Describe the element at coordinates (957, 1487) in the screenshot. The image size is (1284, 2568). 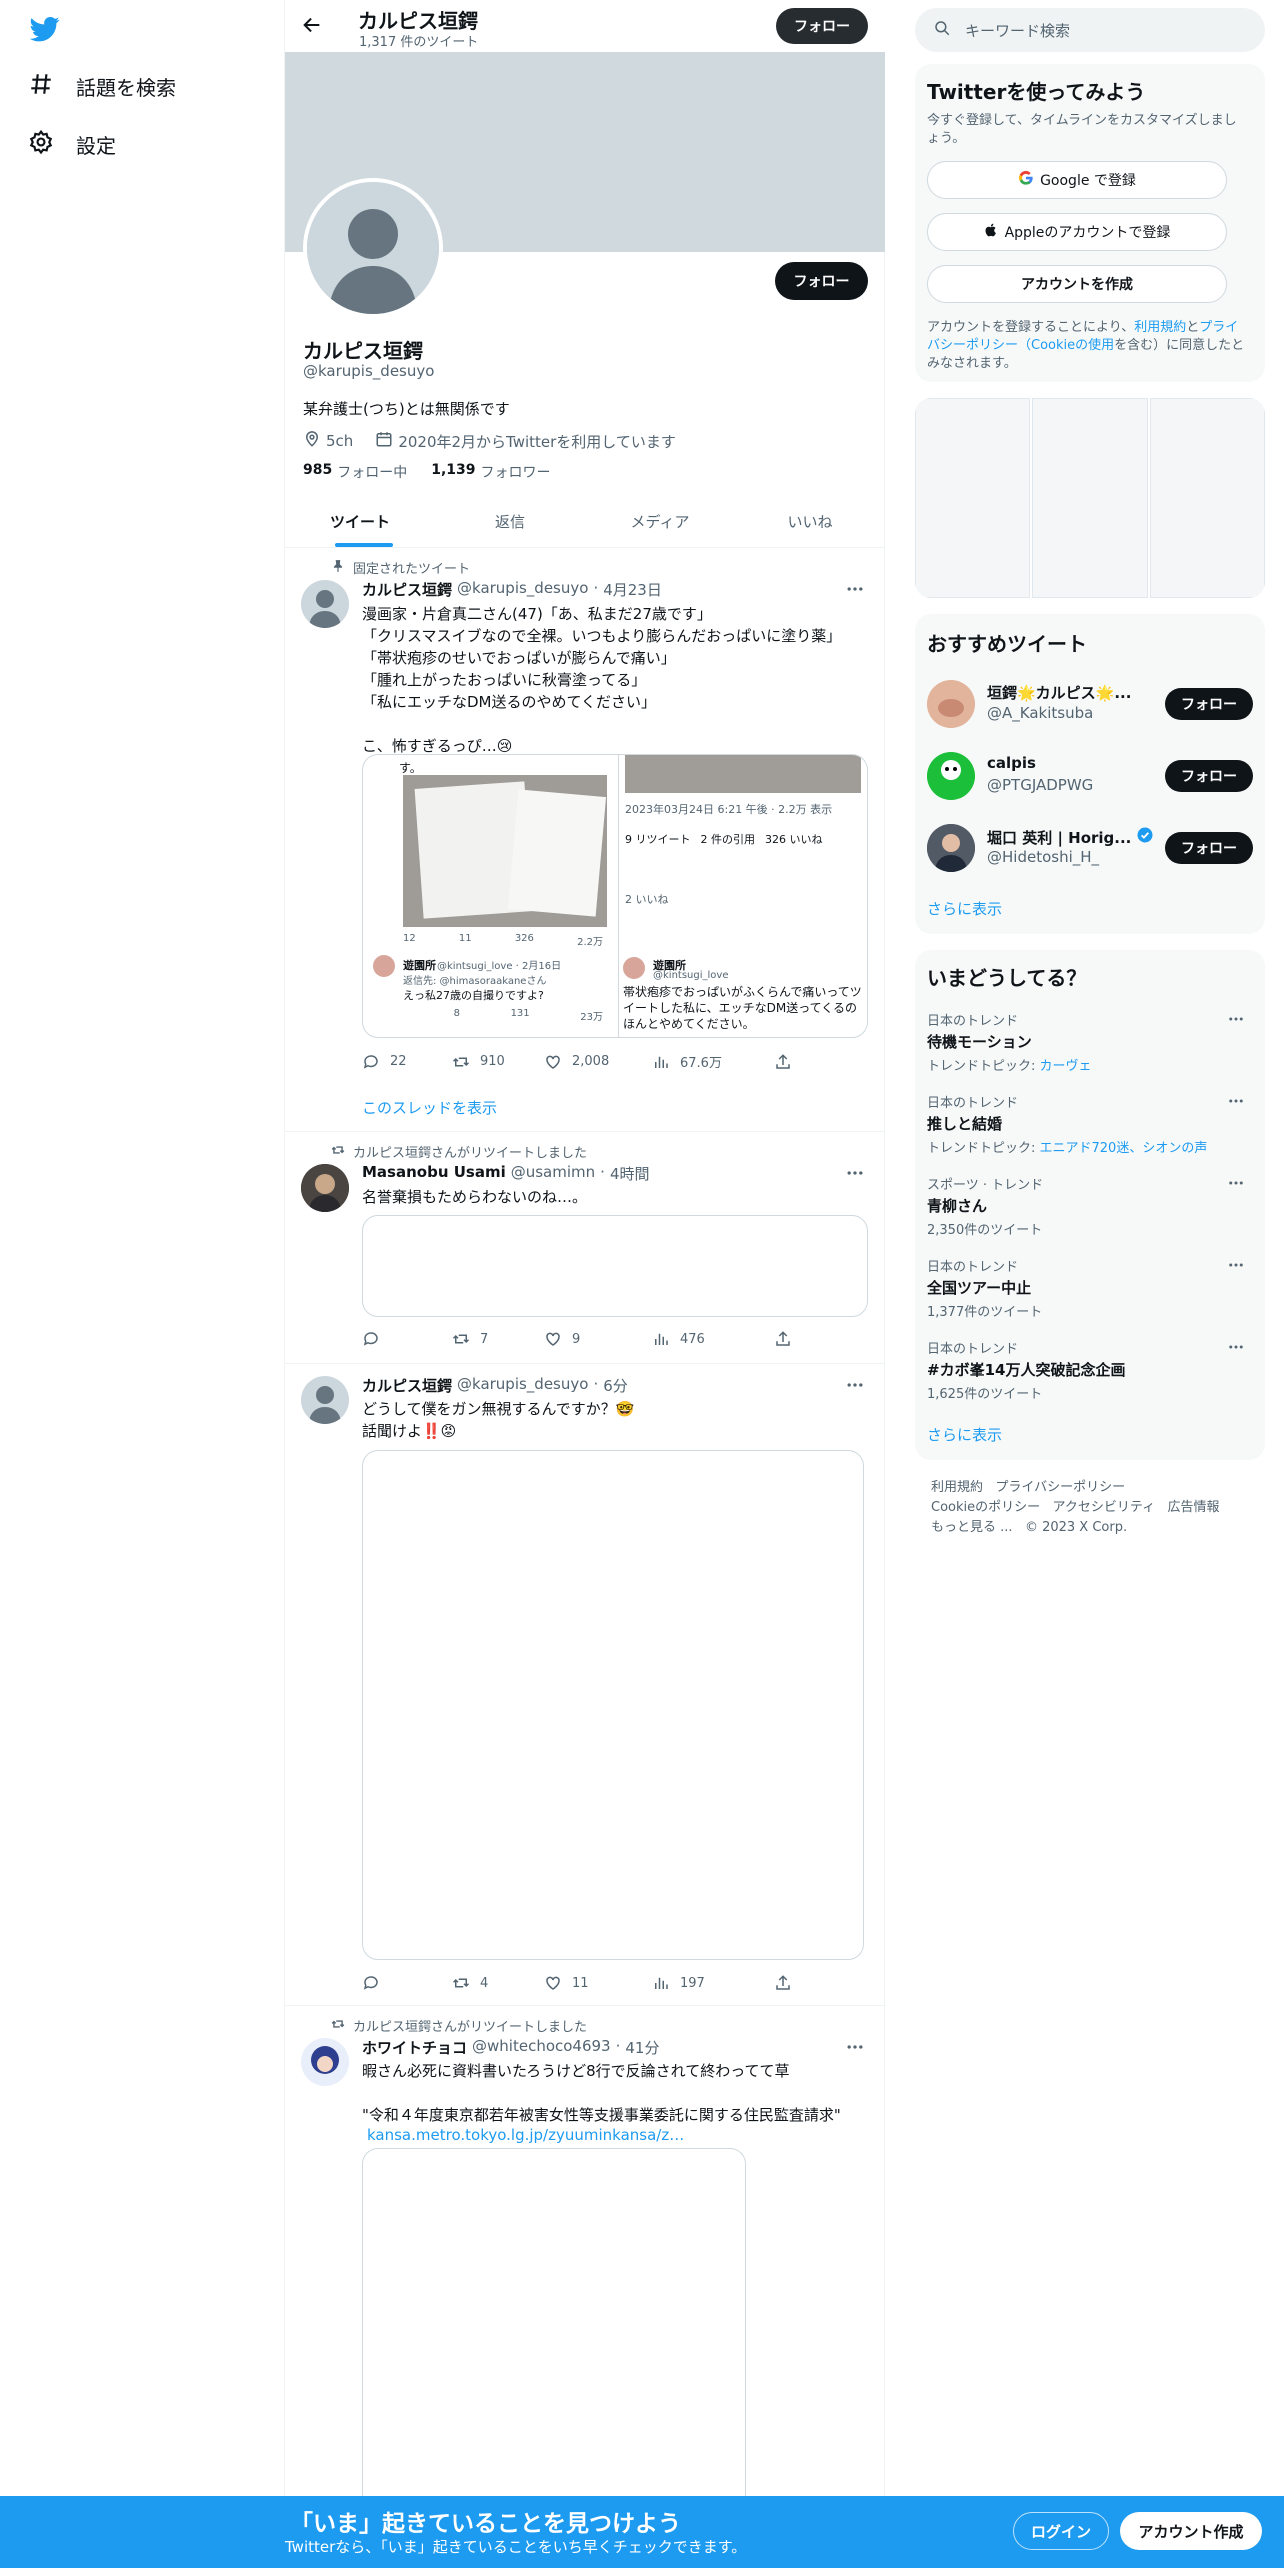
I see `footer-terms-link: 利用規約` at that location.